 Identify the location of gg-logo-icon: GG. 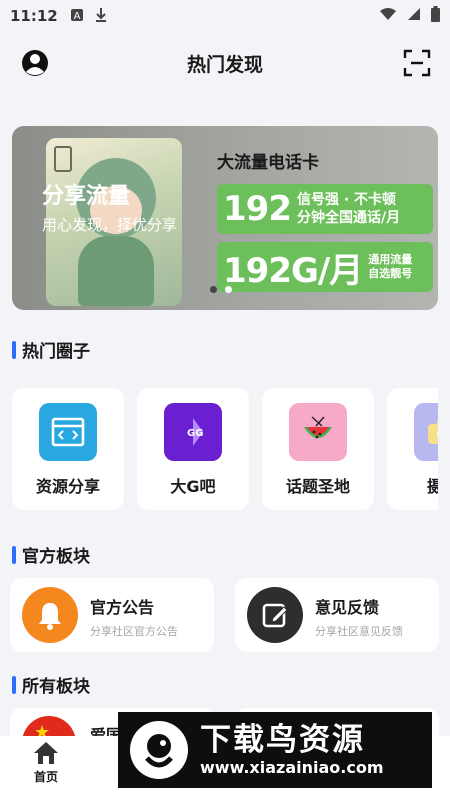
(193, 432).